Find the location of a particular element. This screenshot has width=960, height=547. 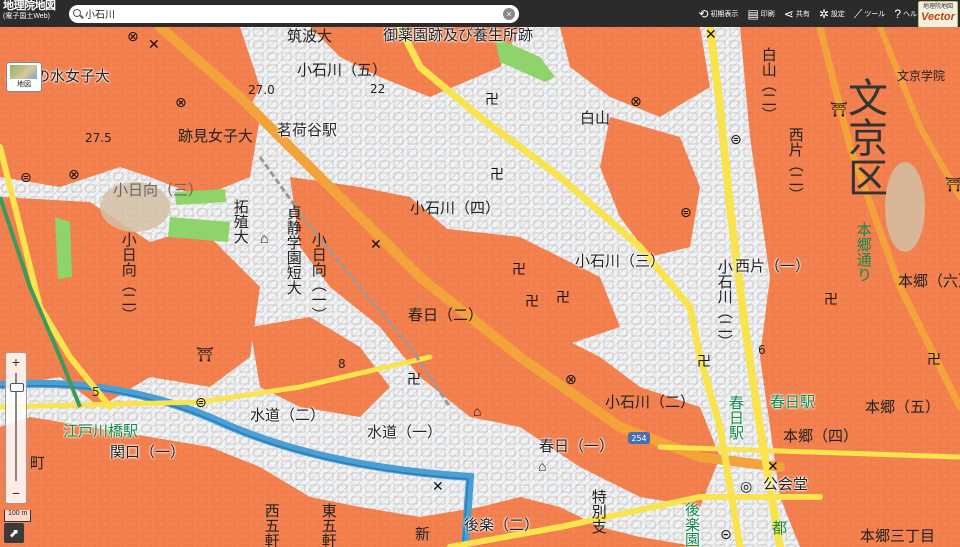

label-kasuga: 春日（二） is located at coordinates (446, 315).